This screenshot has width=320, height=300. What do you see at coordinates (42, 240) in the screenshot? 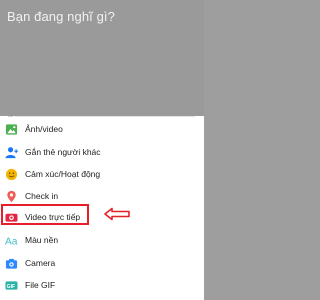
I see `option-label: Màu nền` at bounding box center [42, 240].